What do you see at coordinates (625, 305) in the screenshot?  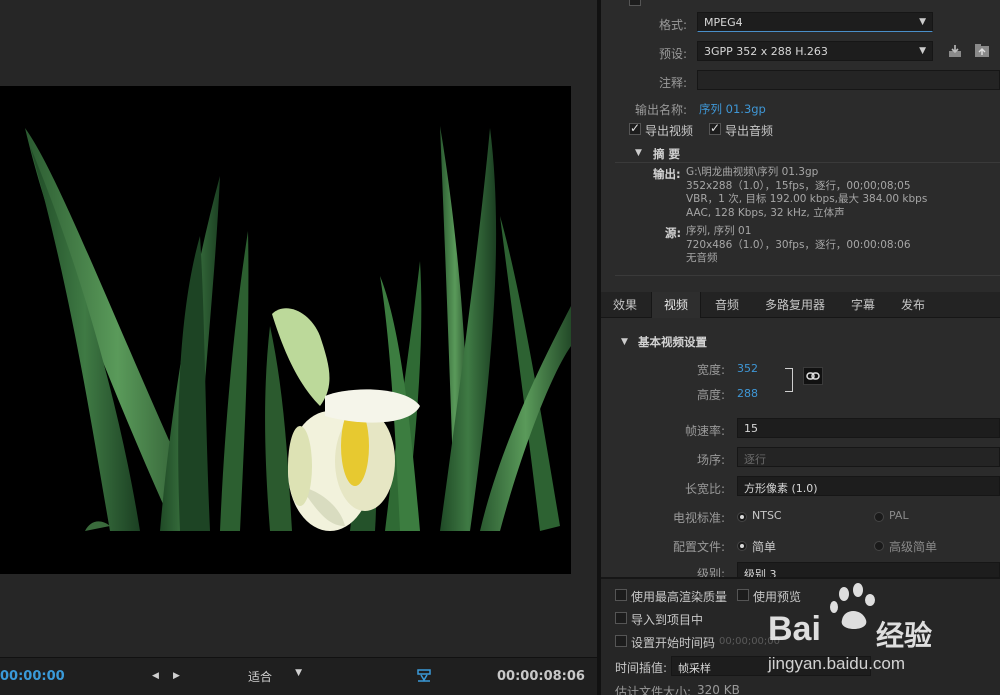 I see `tab-effects: 效果` at bounding box center [625, 305].